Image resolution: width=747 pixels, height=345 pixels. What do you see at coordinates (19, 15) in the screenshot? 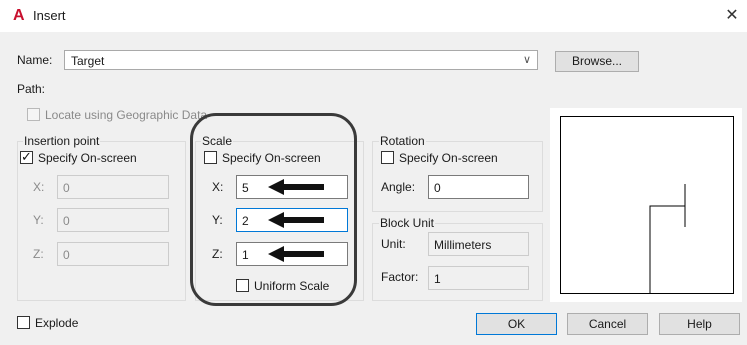
I see `autocad-a-icon: A` at bounding box center [19, 15].